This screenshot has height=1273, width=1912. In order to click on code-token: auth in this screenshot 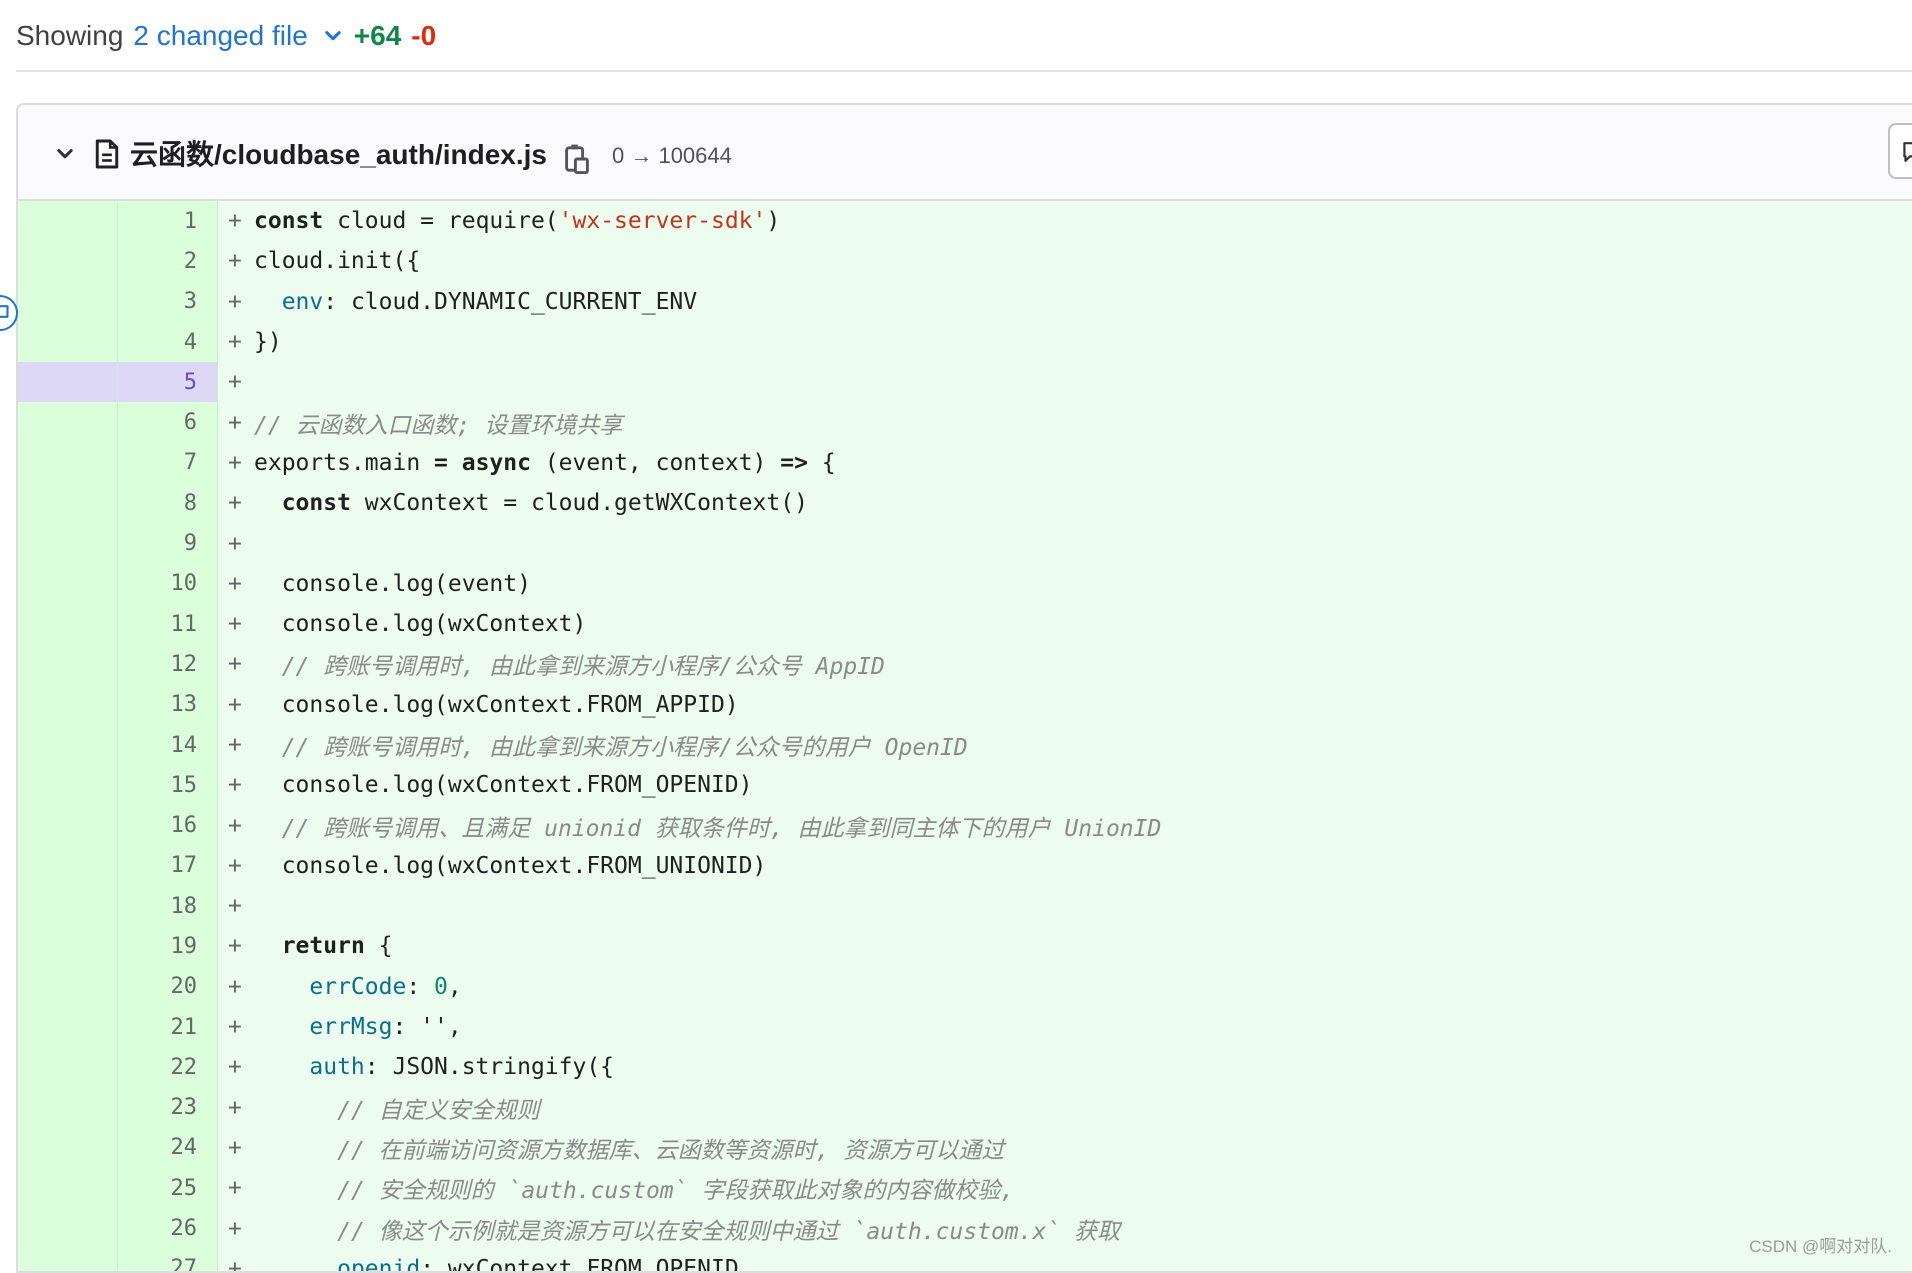, I will do `click(337, 1067)`.